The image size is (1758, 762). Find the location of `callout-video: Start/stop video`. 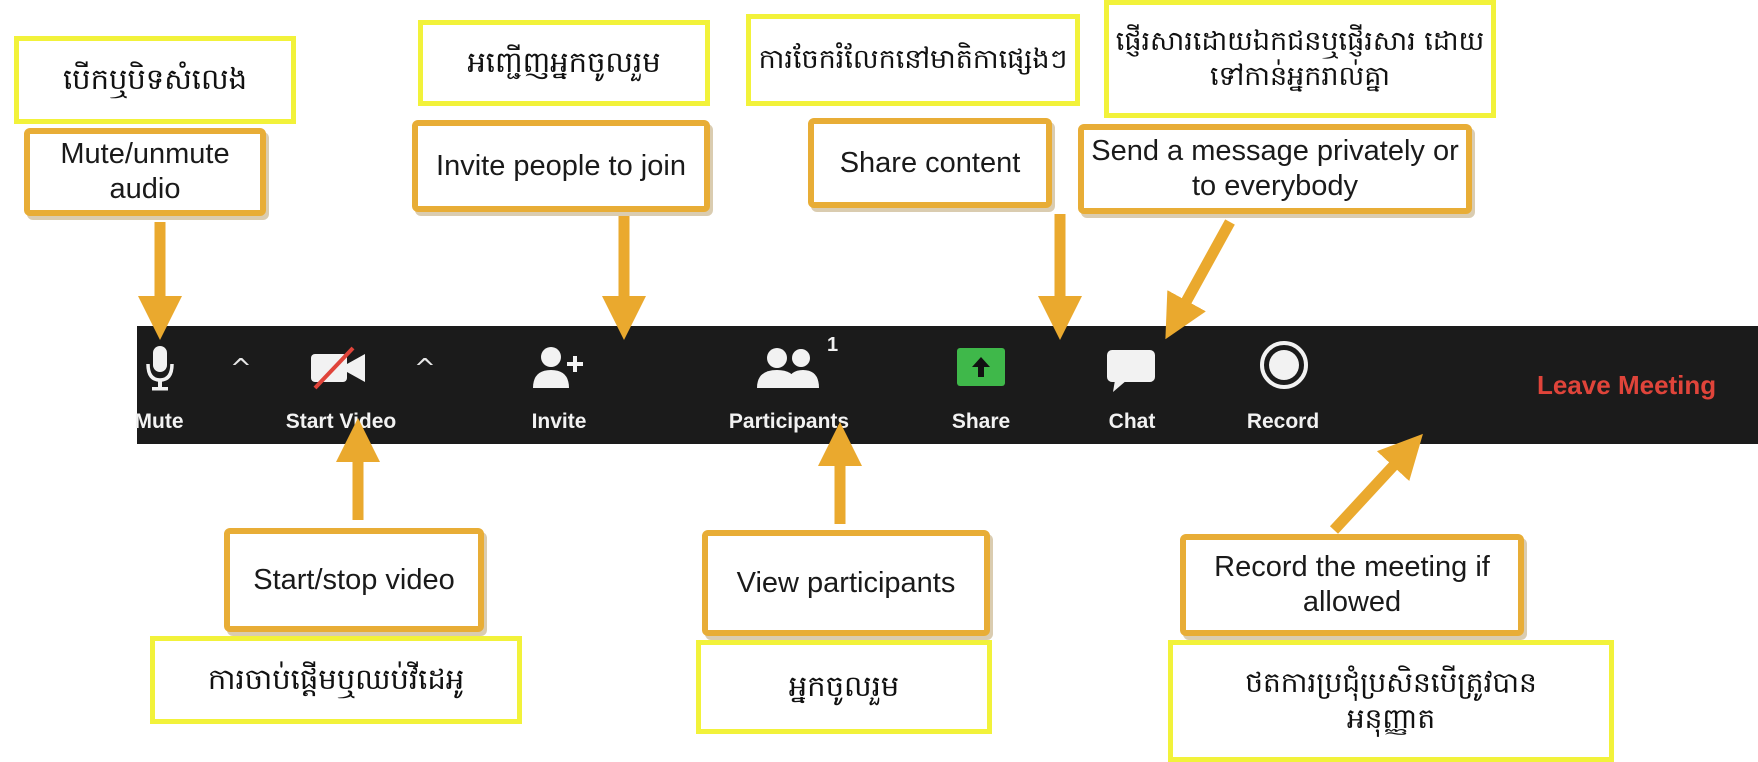

callout-video: Start/stop video is located at coordinates (354, 580).